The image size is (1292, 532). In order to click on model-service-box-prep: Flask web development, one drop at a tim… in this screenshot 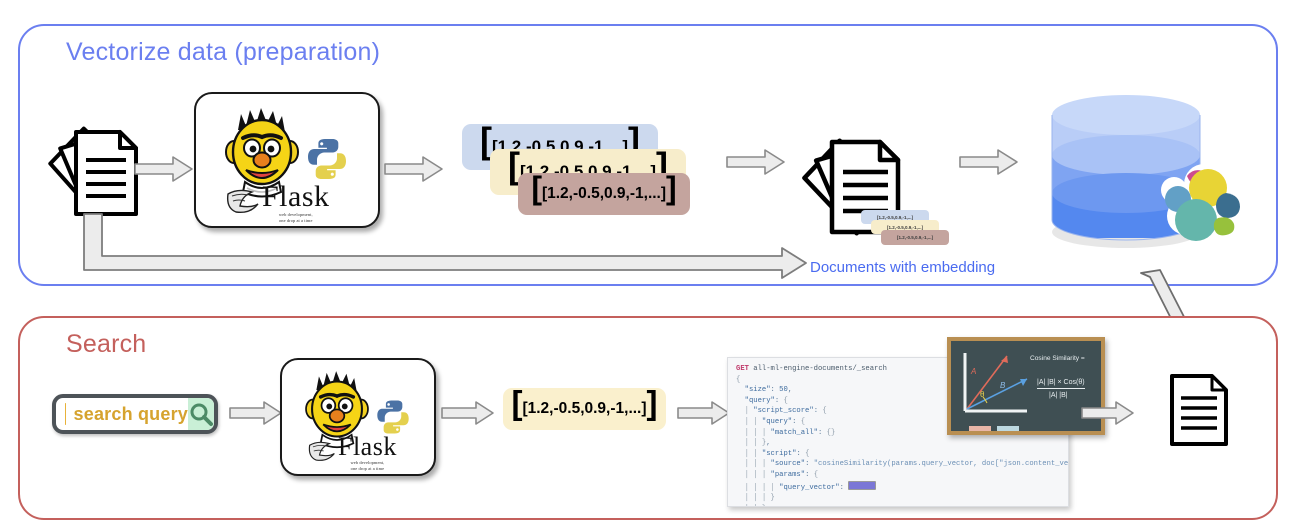, I will do `click(287, 160)`.